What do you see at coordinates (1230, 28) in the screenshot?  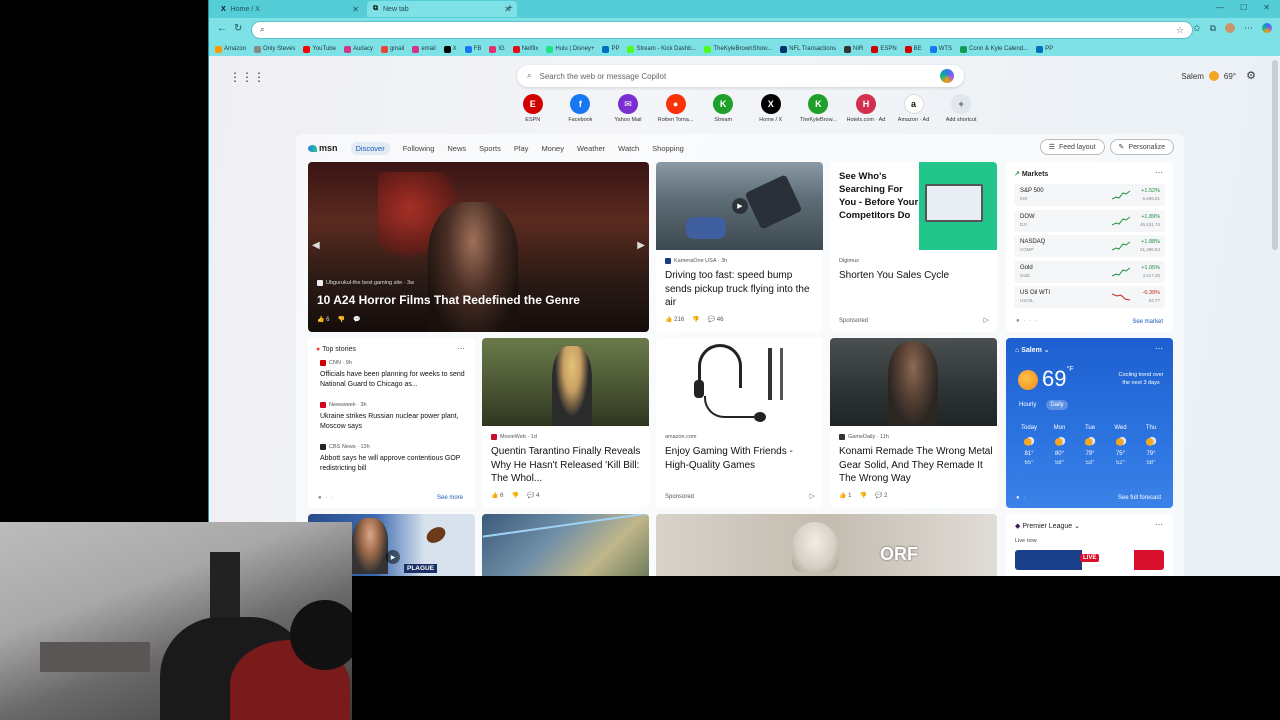 I see `profile-avatar-icon` at bounding box center [1230, 28].